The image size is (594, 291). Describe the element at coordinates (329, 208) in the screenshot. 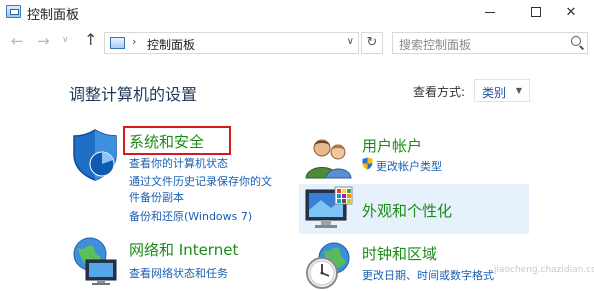

I see `appearance-monitor-icon` at that location.